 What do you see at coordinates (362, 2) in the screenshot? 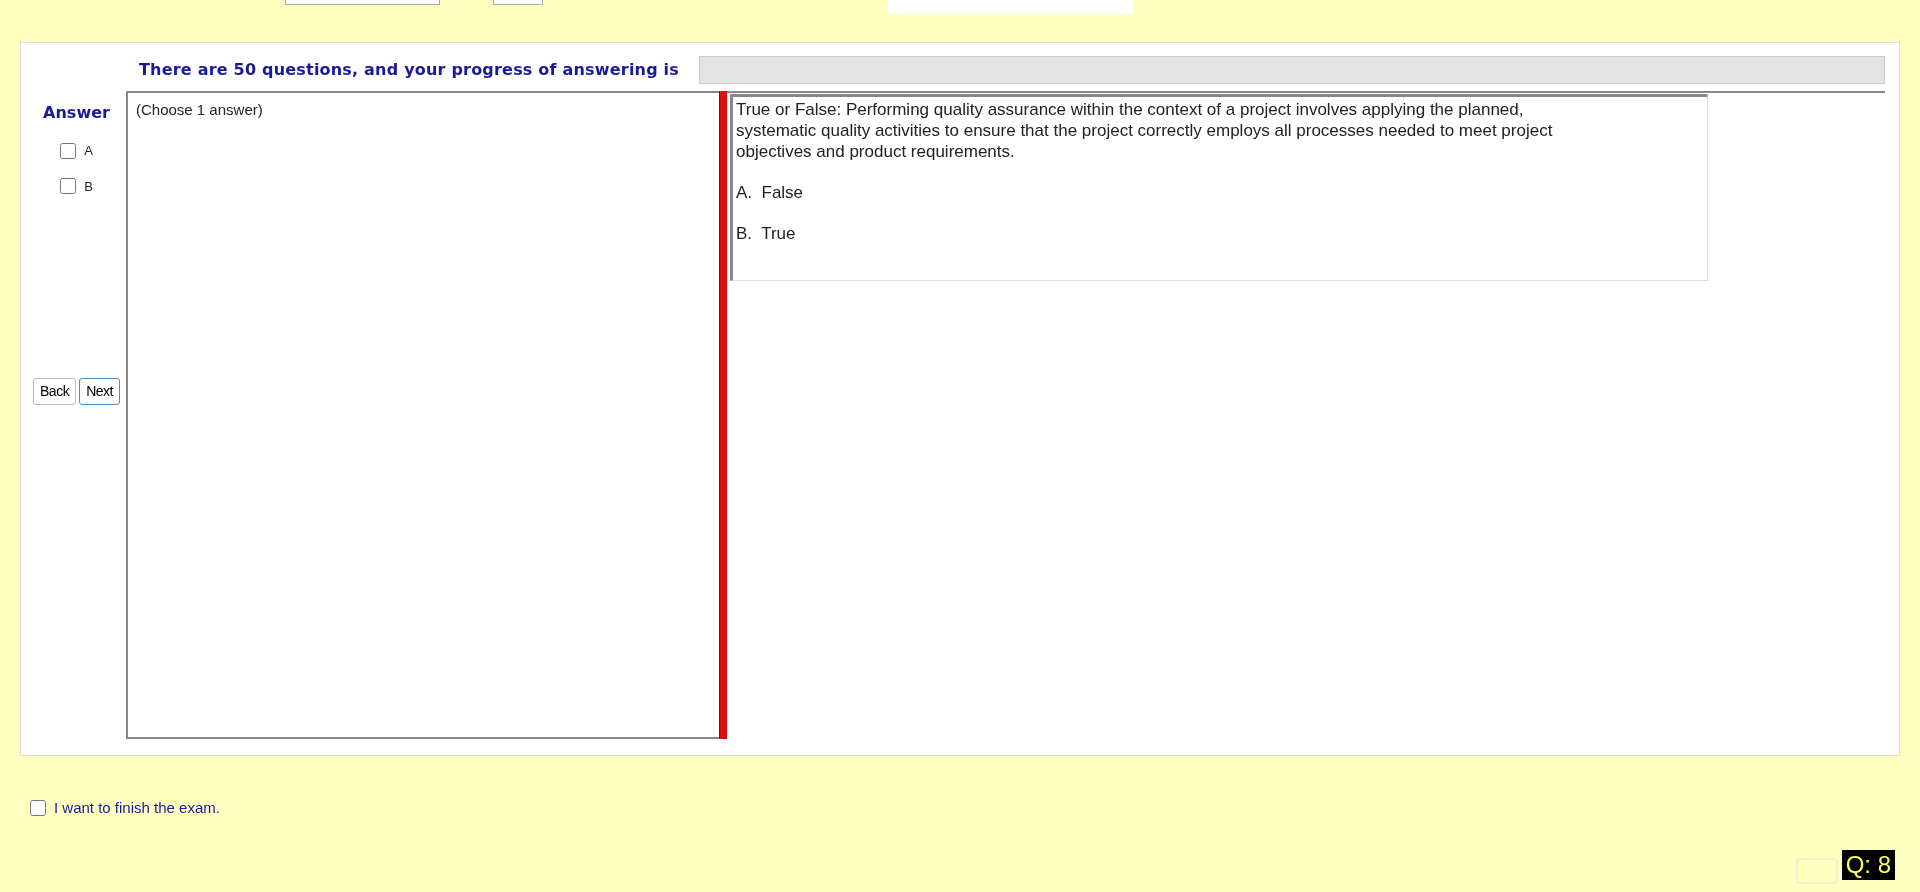
I see `dropdown-field` at bounding box center [362, 2].